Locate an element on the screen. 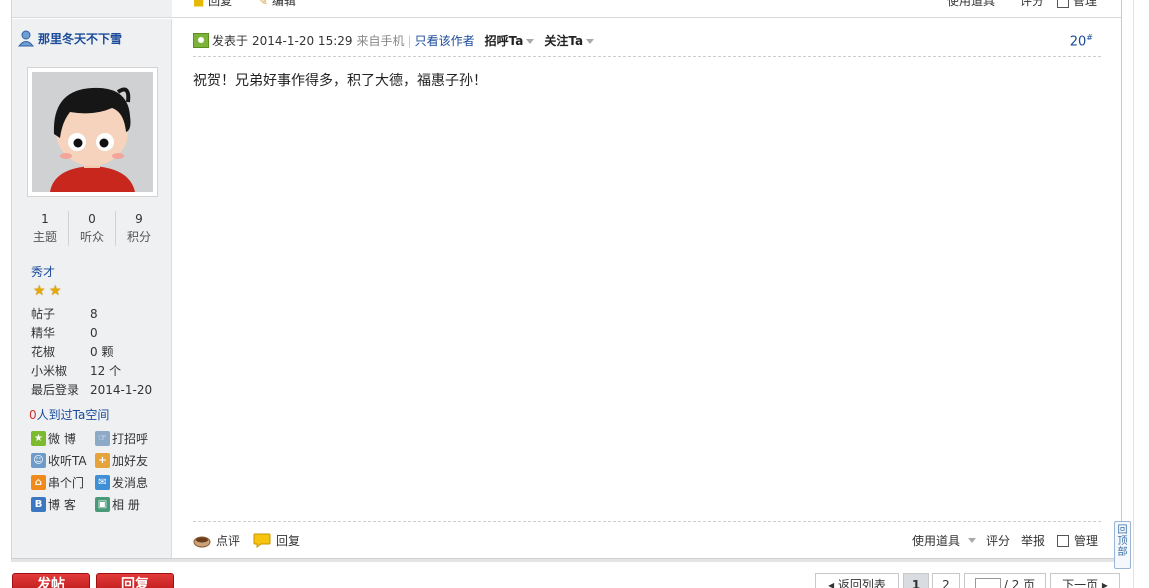  prev-post-sidebar-strip is located at coordinates (92, 9).